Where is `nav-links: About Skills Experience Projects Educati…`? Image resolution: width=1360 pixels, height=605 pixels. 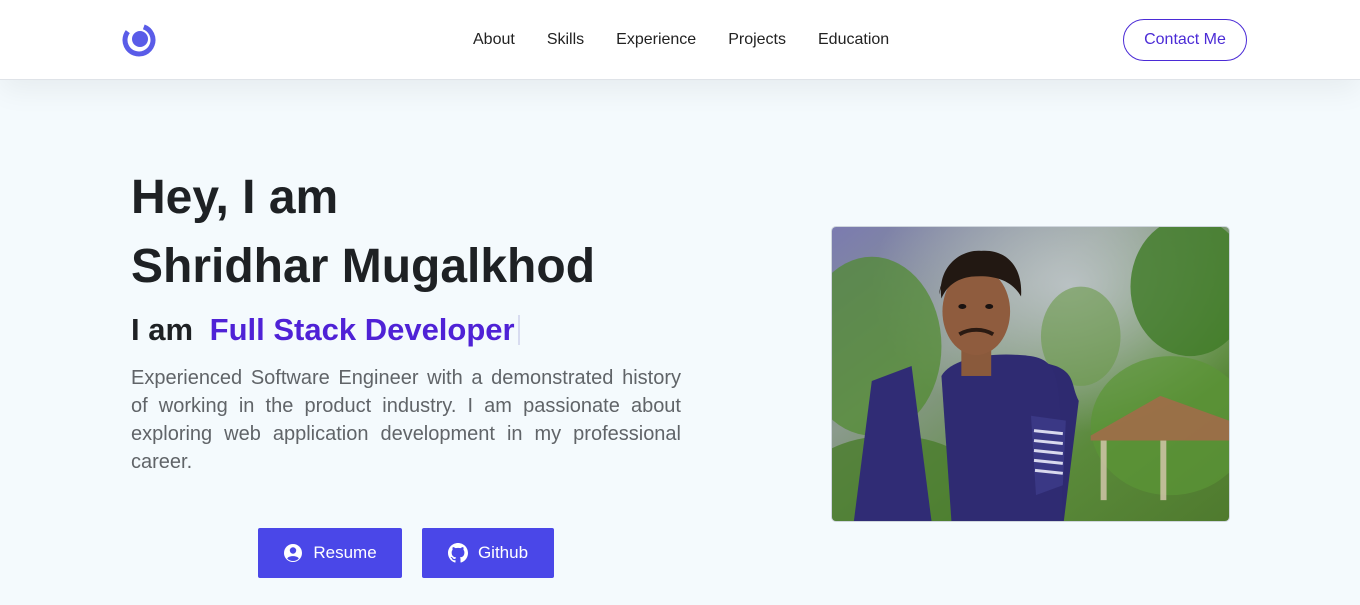 nav-links: About Skills Experience Projects Educati… is located at coordinates (697, 40).